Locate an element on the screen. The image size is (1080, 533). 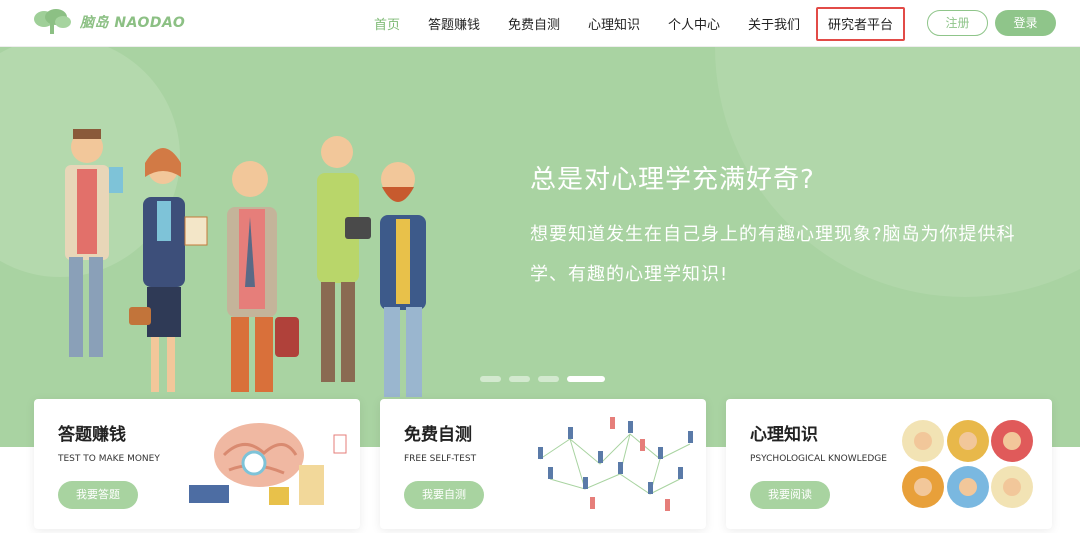
hero-description: 想要知道发生在自己身上的有趣心理现象?脑岛为你提供科学、有趣的心理学知识! is located at coordinates (773, 254).